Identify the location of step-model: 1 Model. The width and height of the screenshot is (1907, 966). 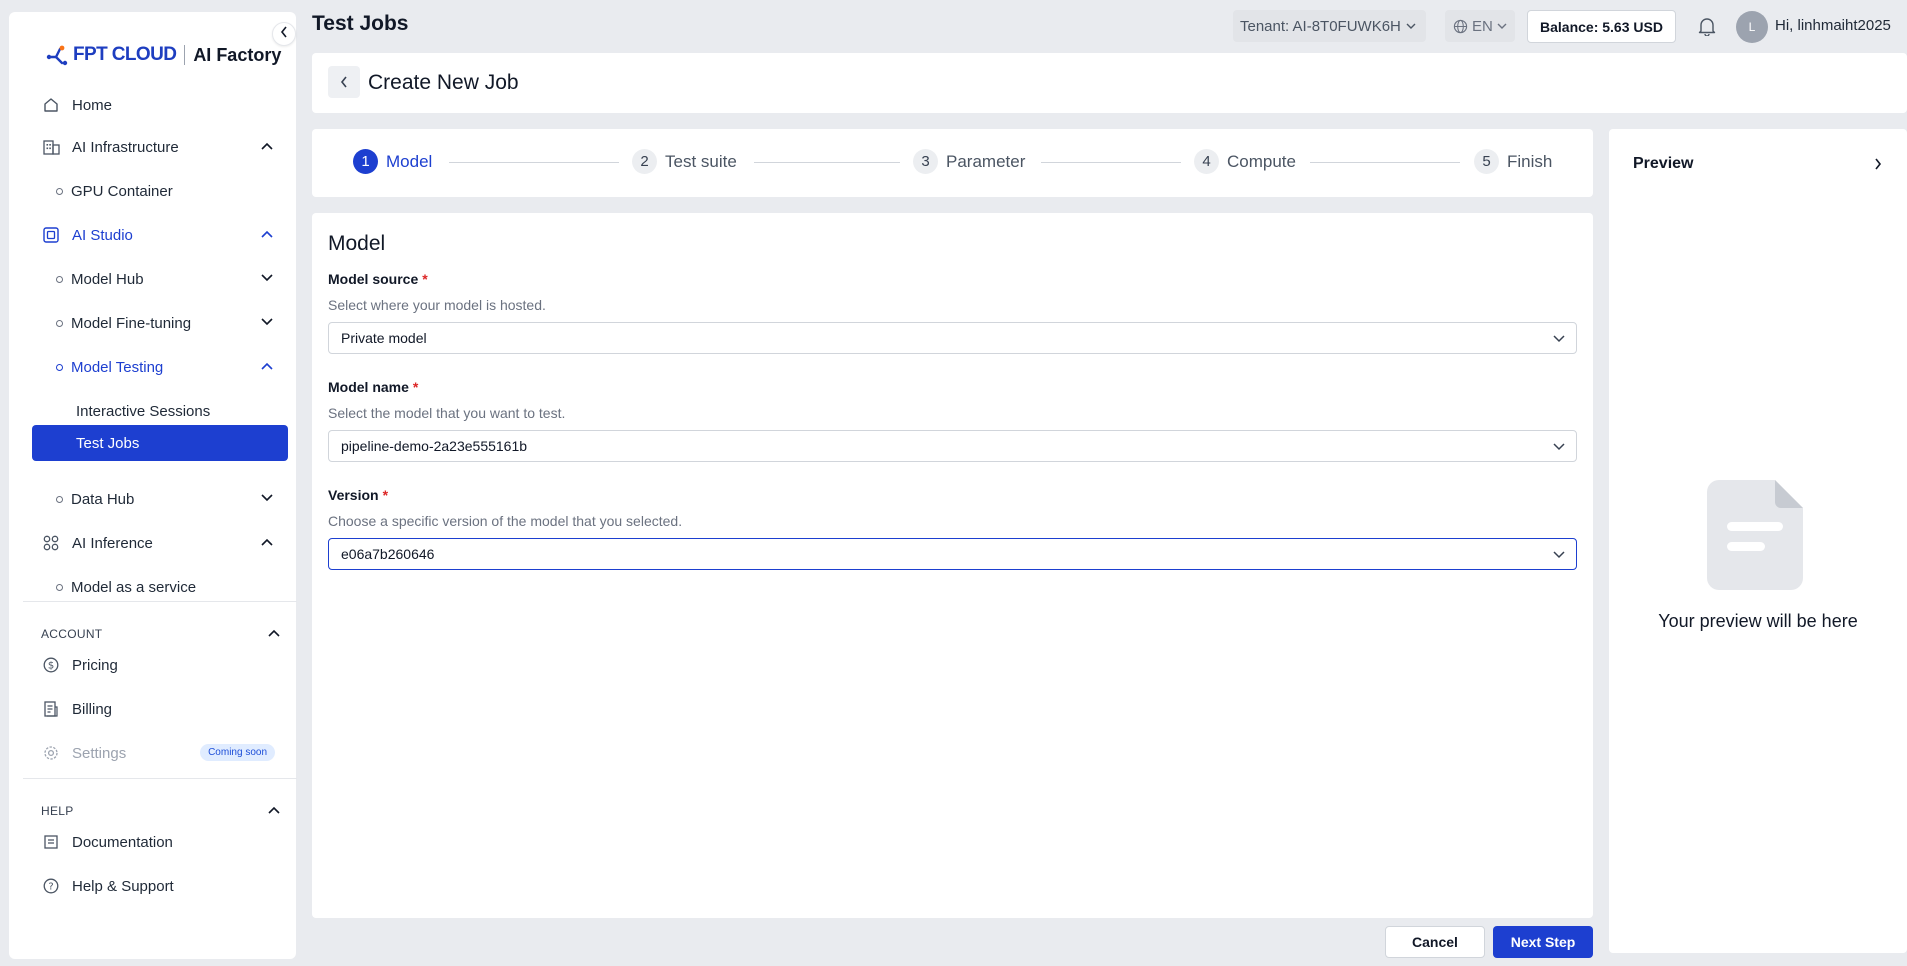
(392, 161).